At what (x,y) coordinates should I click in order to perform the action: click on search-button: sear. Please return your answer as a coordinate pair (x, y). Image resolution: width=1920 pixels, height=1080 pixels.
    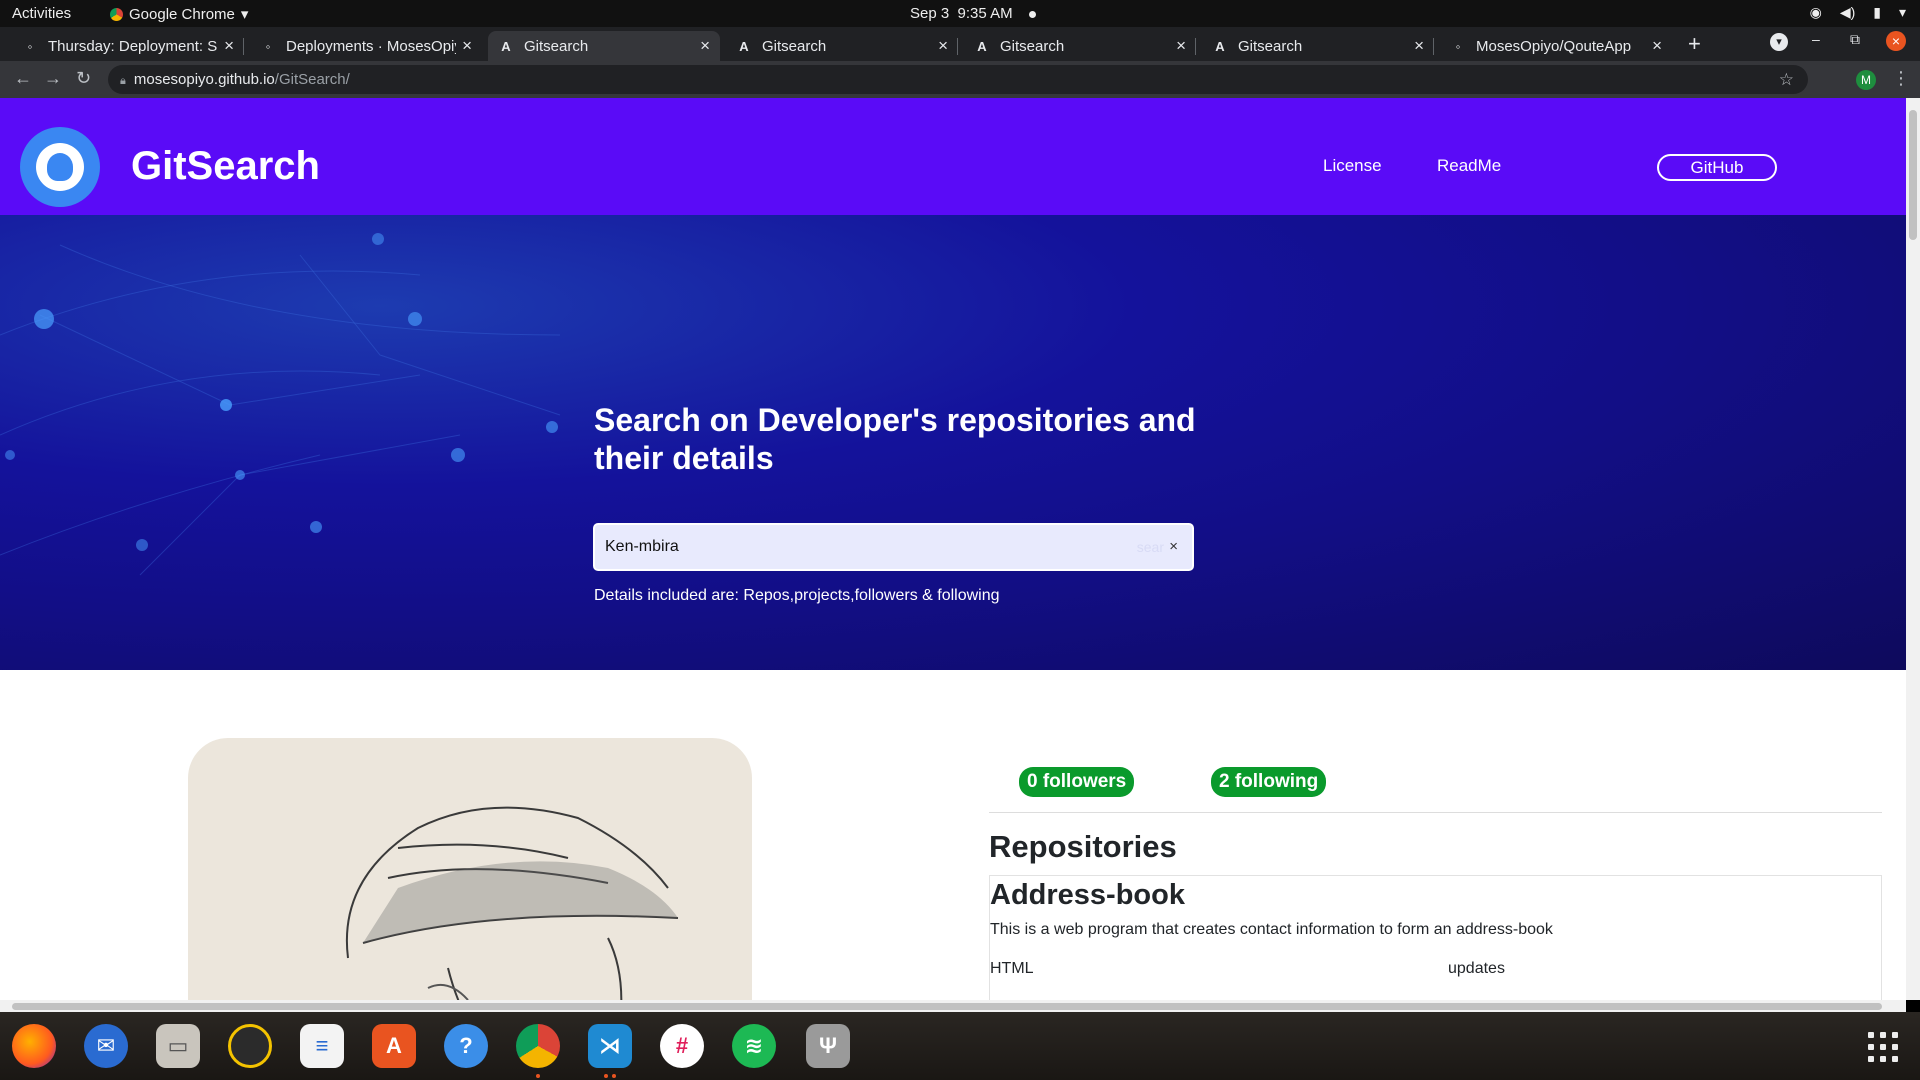
    Looking at the image, I should click on (1150, 547).